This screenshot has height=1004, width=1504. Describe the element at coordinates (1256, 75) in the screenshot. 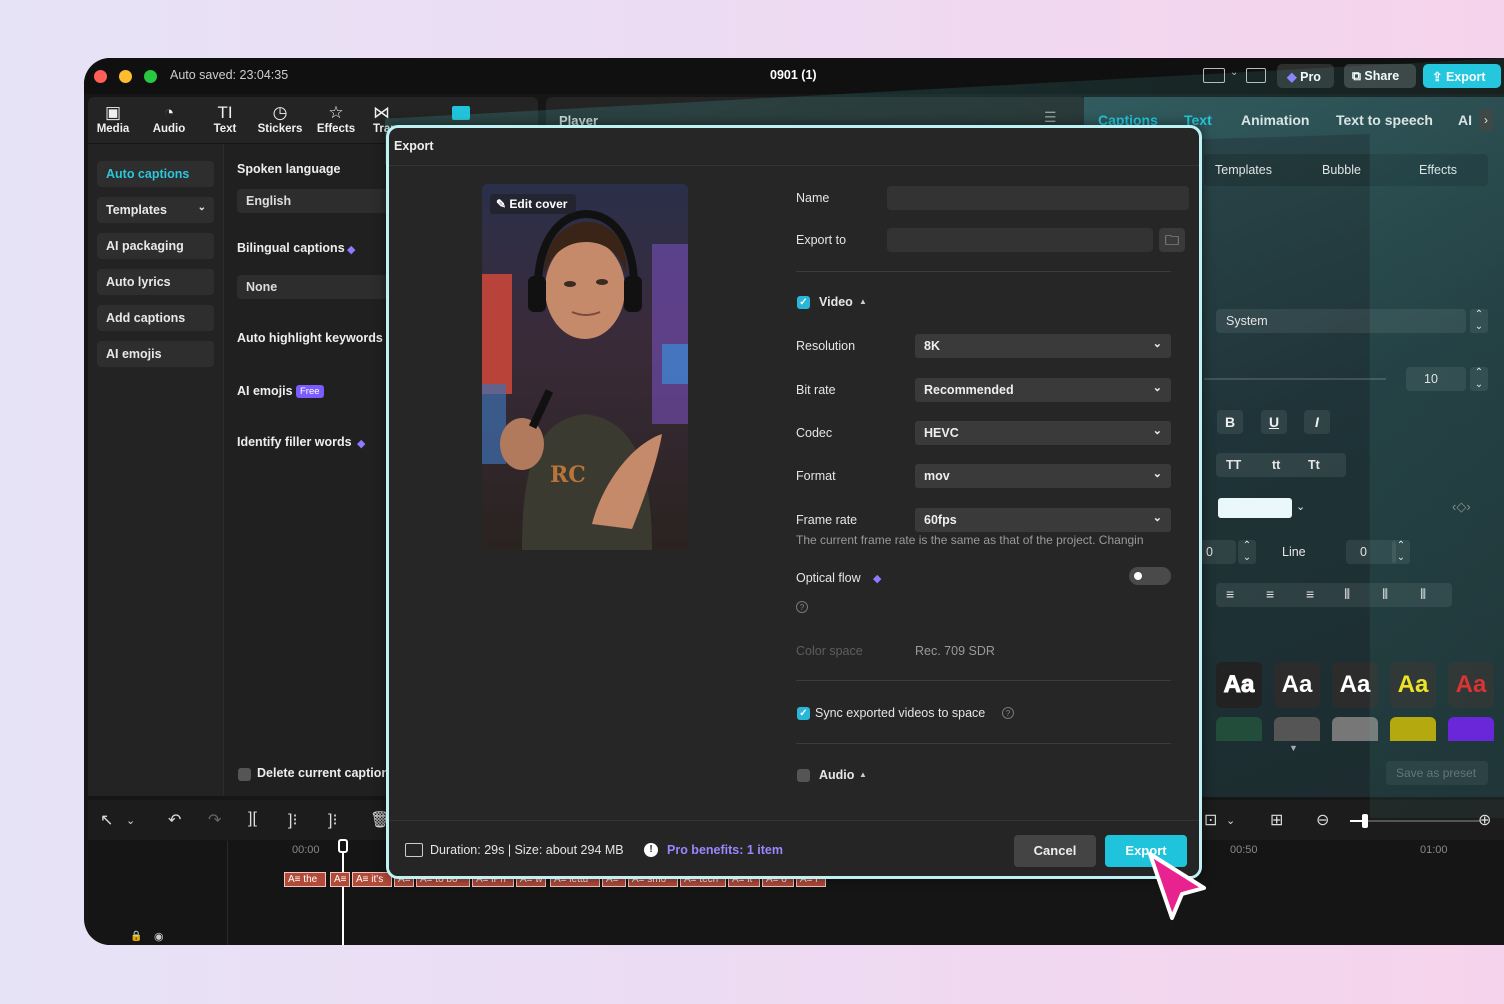

I see `keyboard-icon` at that location.